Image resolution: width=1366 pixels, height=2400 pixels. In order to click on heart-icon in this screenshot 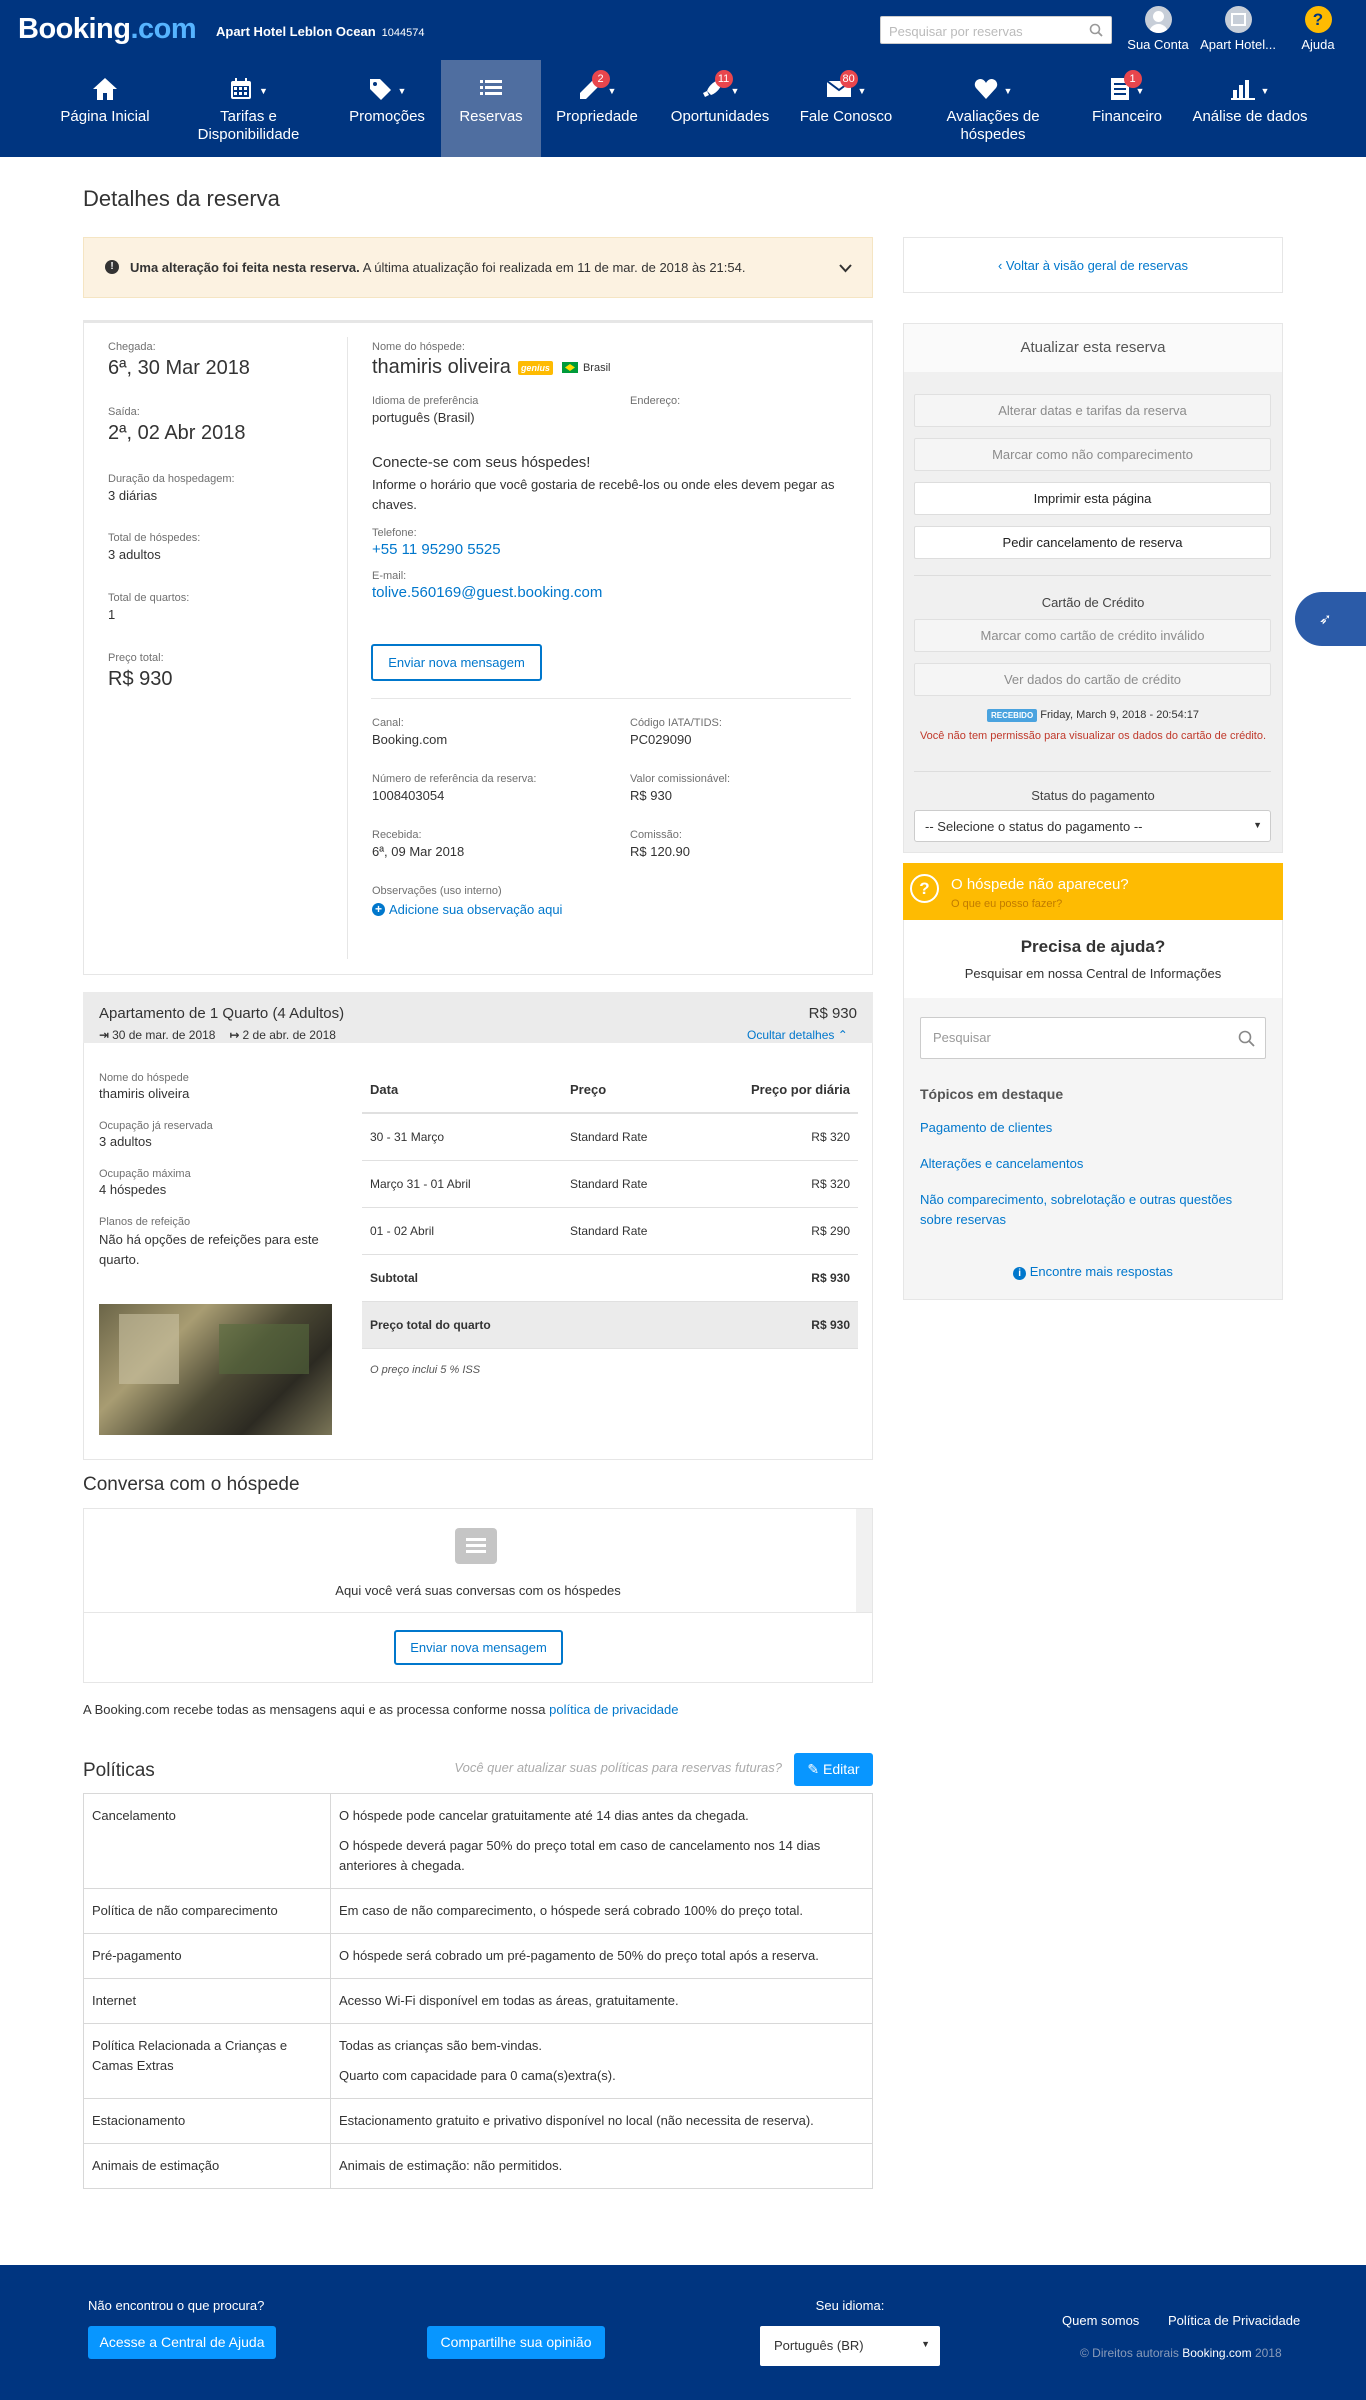, I will do `click(986, 91)`.